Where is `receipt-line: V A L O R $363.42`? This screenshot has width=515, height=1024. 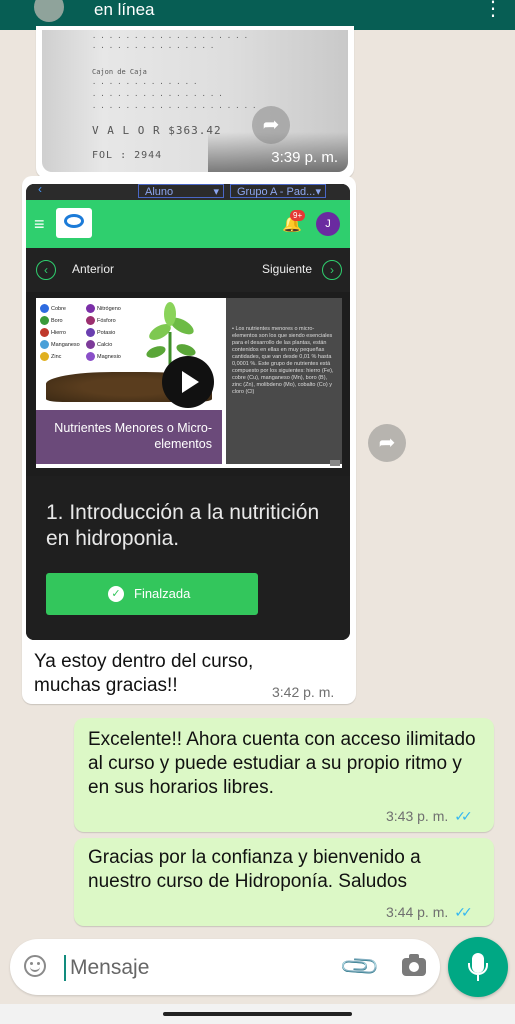 receipt-line: V A L O R $363.42 is located at coordinates (157, 130).